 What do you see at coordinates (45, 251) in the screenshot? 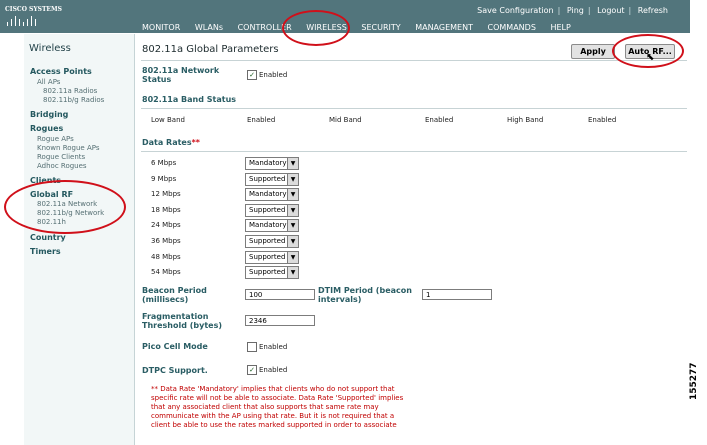
I see `sidebar-item-timers: Timers` at bounding box center [45, 251].